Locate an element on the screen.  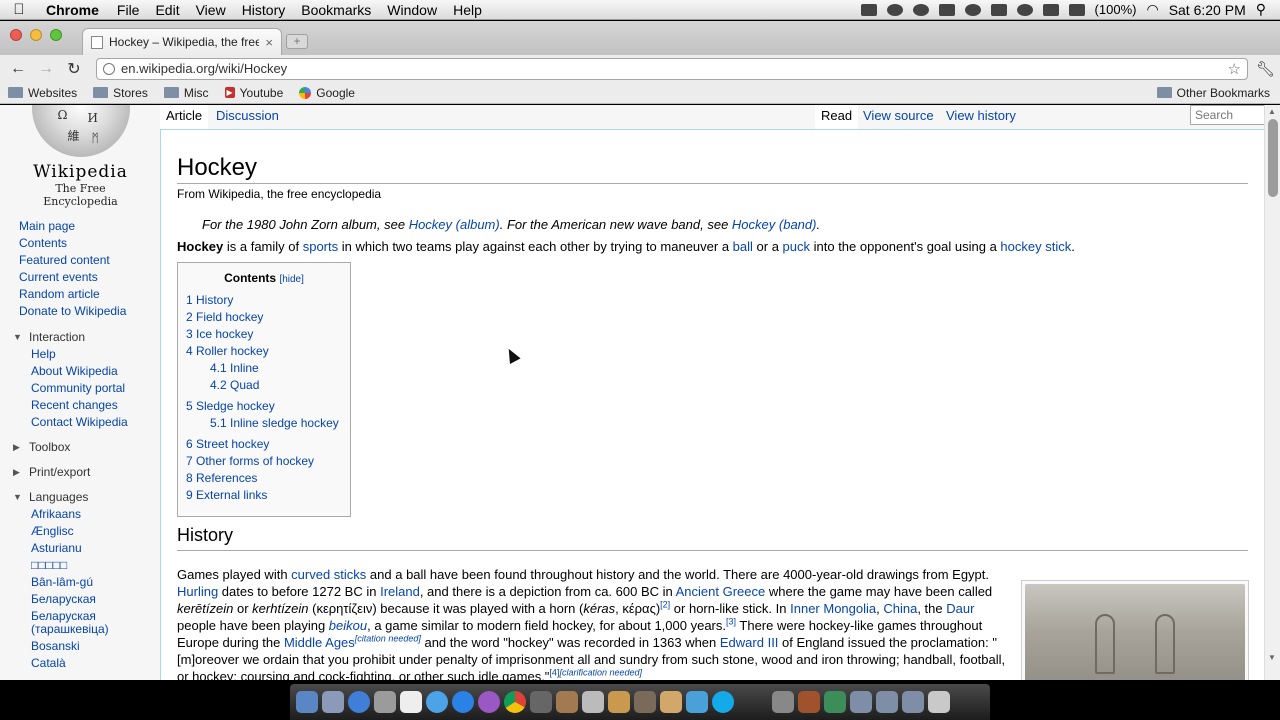
history-thumbnail is located at coordinates (1135, 630).